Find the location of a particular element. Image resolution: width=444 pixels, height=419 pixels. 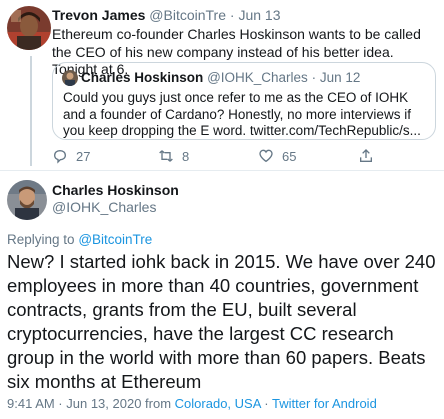

source-link: Twitter for Android is located at coordinates (324, 403).